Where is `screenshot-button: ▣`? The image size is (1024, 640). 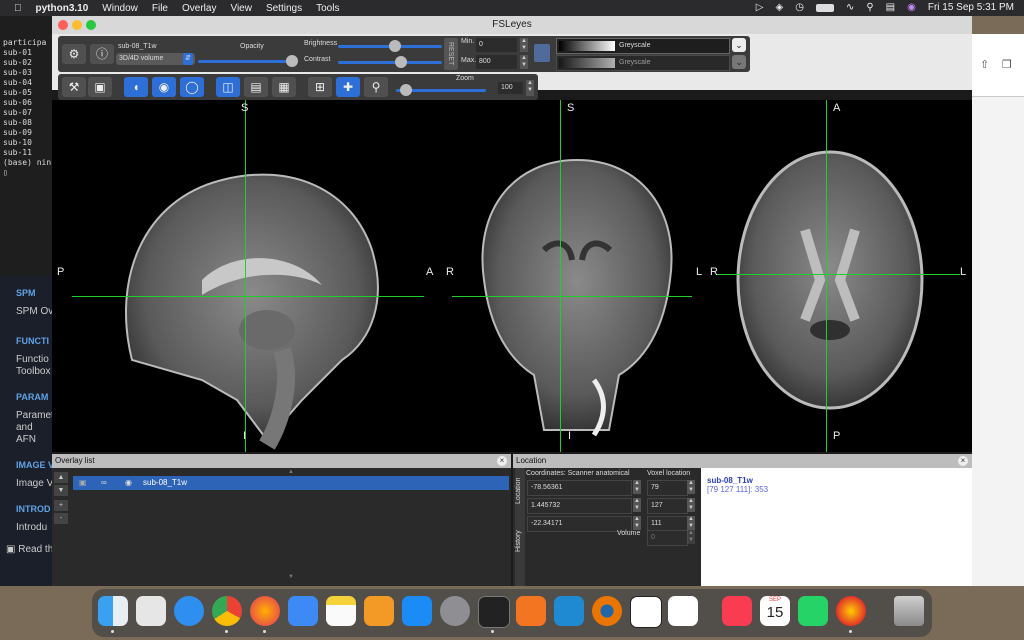 screenshot-button: ▣ is located at coordinates (100, 87).